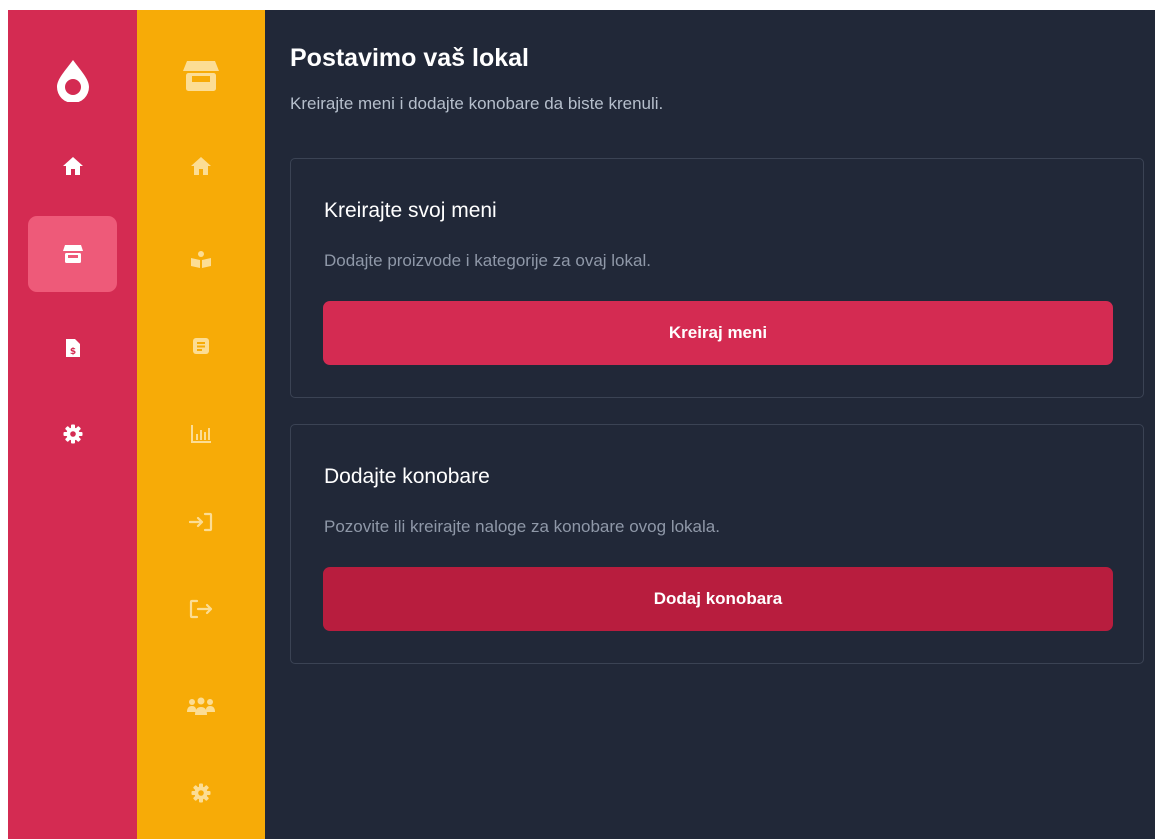 The width and height of the screenshot is (1155, 839). I want to click on logout-icon, so click(201, 609).